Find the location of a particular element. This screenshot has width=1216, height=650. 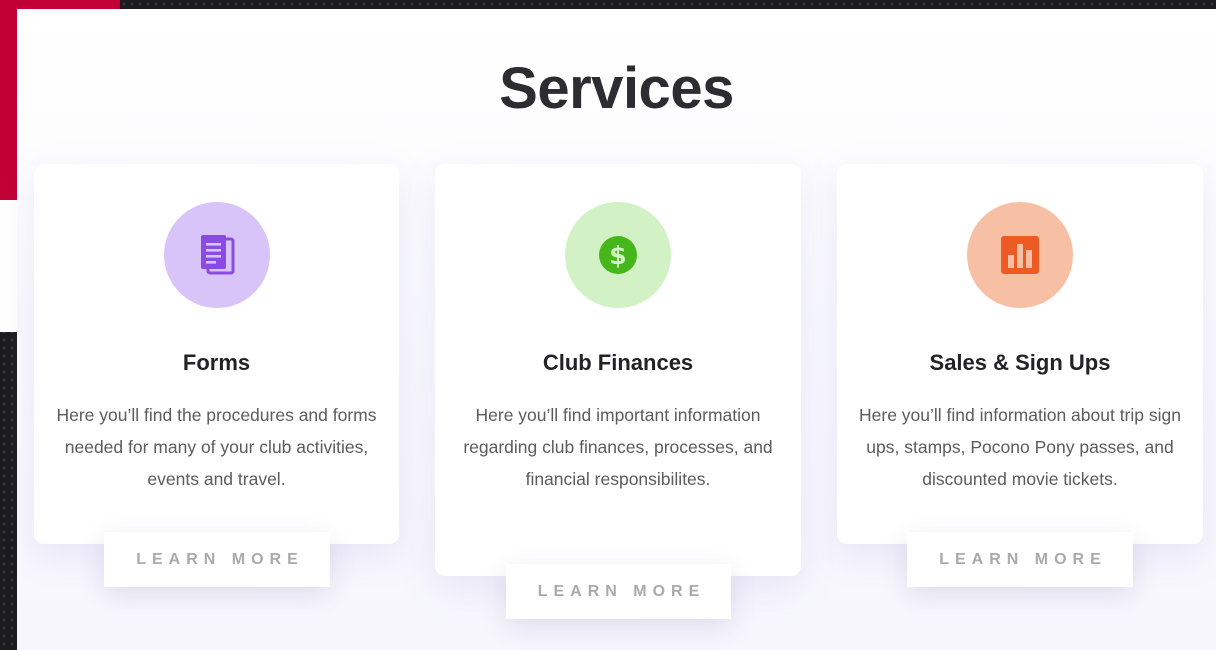

finances-learn-more-button: LEARN MORE is located at coordinates (618, 591).